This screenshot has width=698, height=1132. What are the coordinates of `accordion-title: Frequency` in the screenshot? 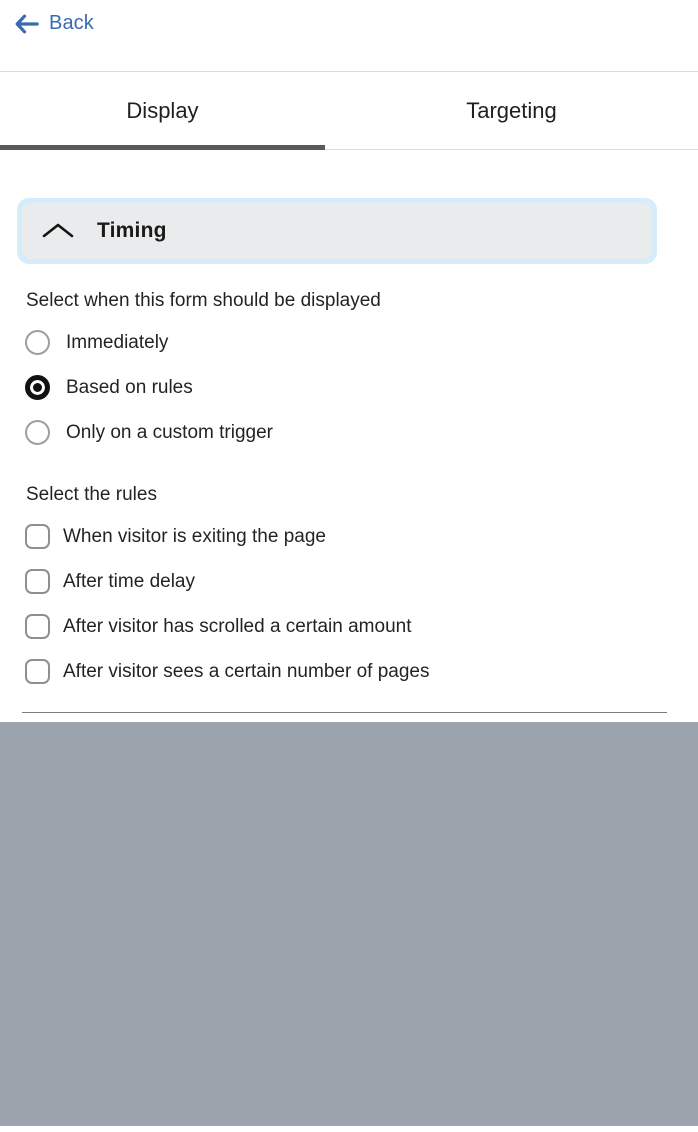 It's located at (177, 869).